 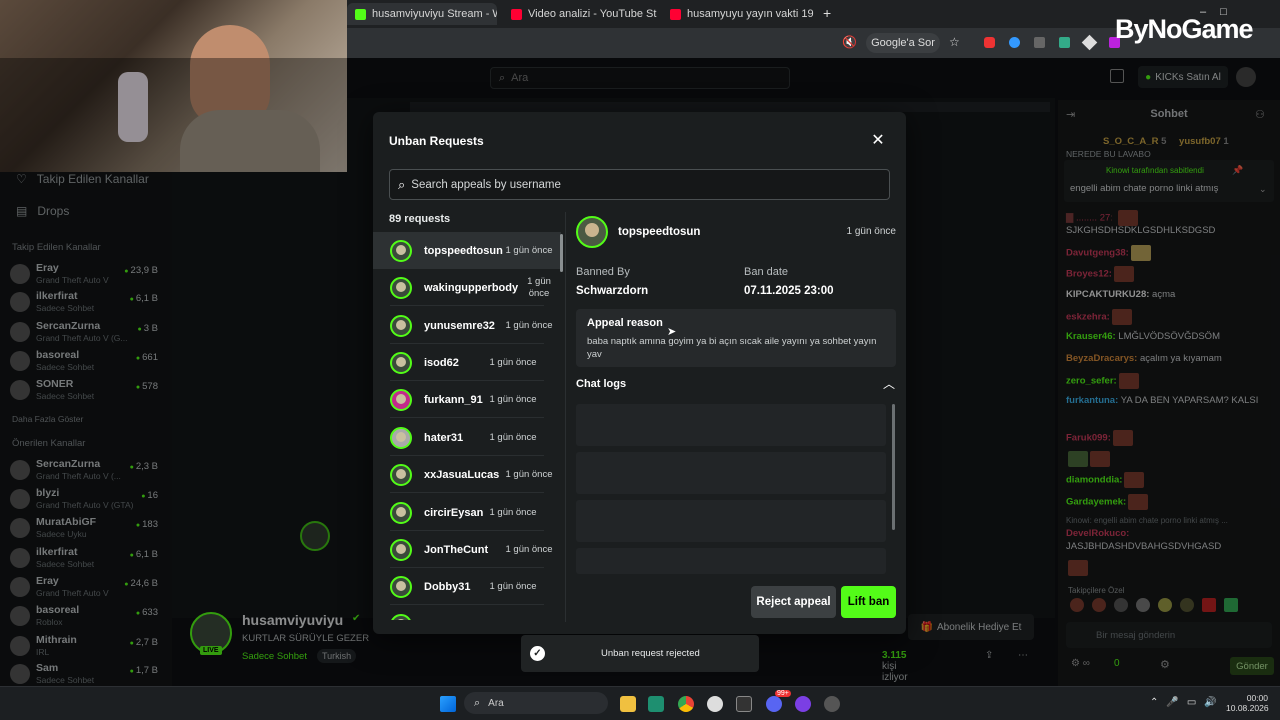 I want to click on list-scrollbar, so click(x=561, y=253).